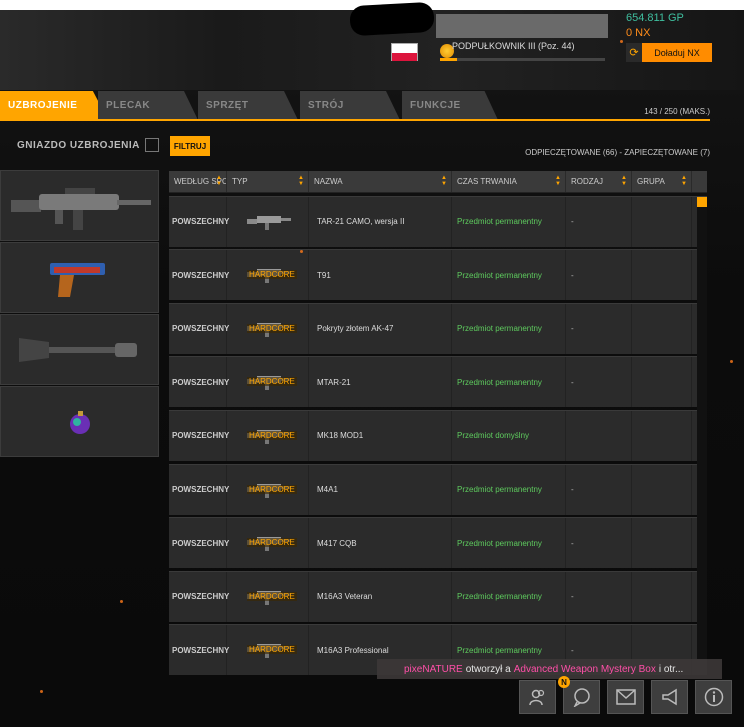  I want to click on header-kind: RODZAJ ▲ ▼, so click(599, 181).